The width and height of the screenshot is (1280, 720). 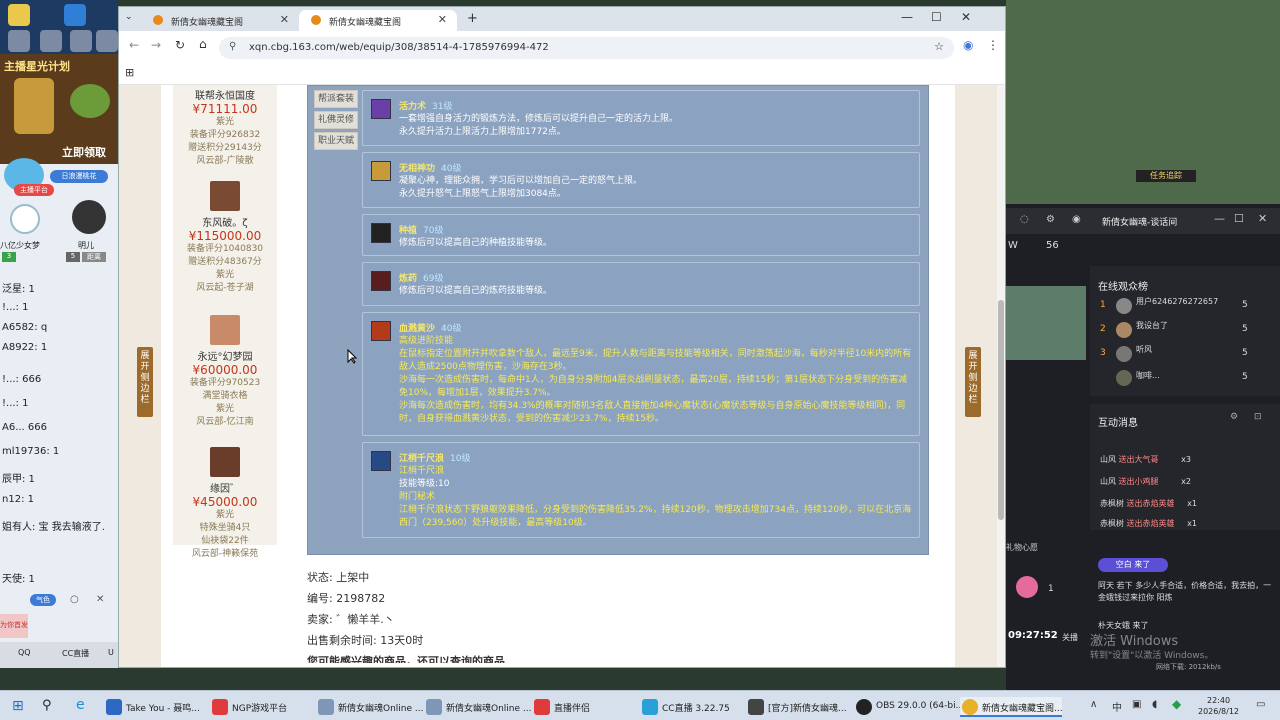 I want to click on tab-list-icon: ⌄, so click(x=129, y=17).